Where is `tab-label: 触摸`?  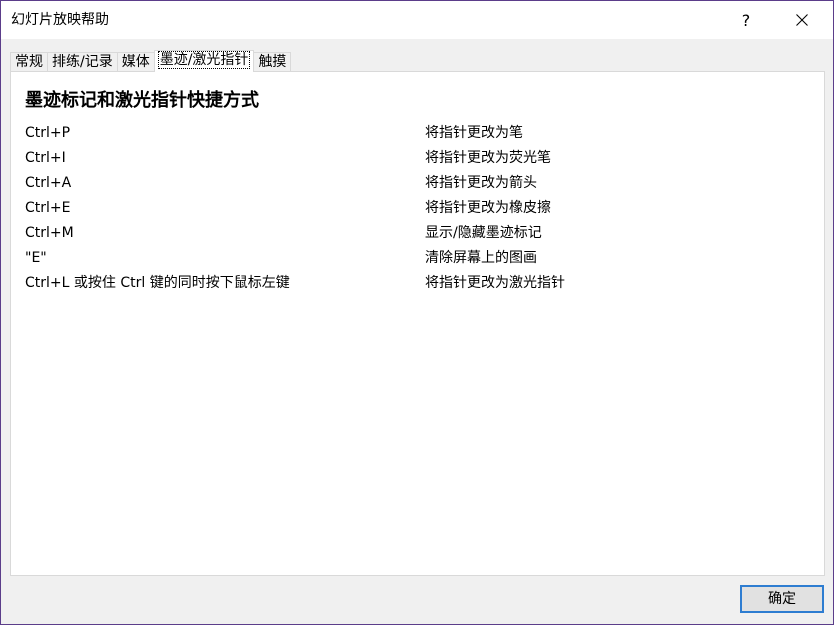 tab-label: 触摸 is located at coordinates (272, 62).